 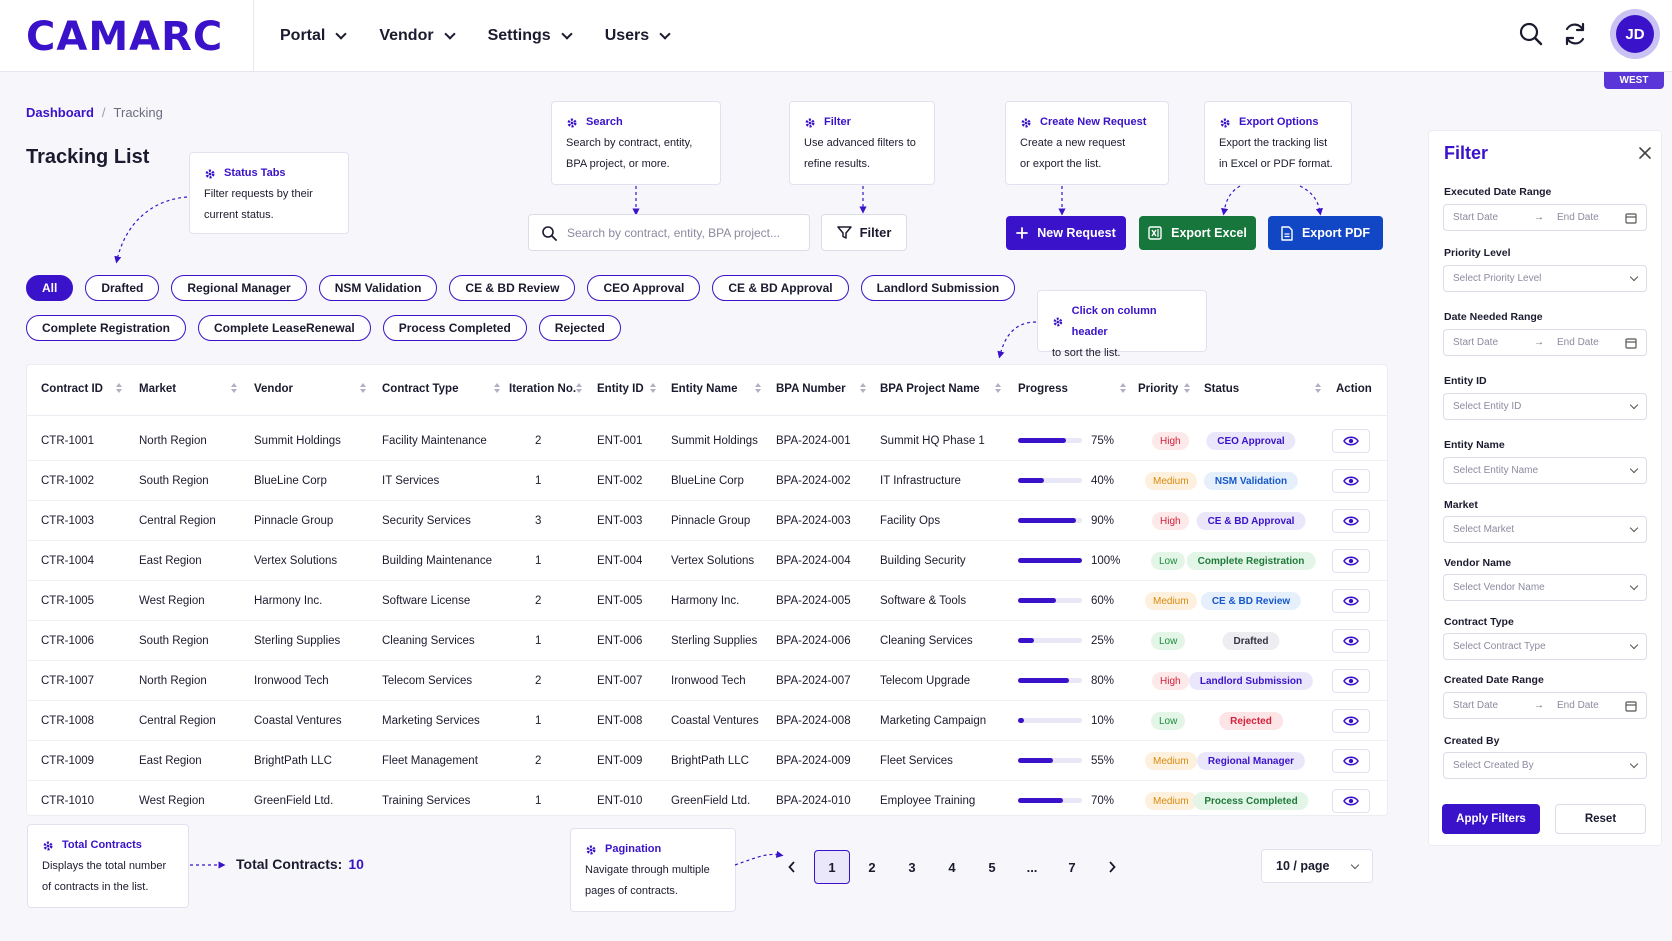 I want to click on tab-nsm-validation: NSM Validation, so click(x=378, y=288).